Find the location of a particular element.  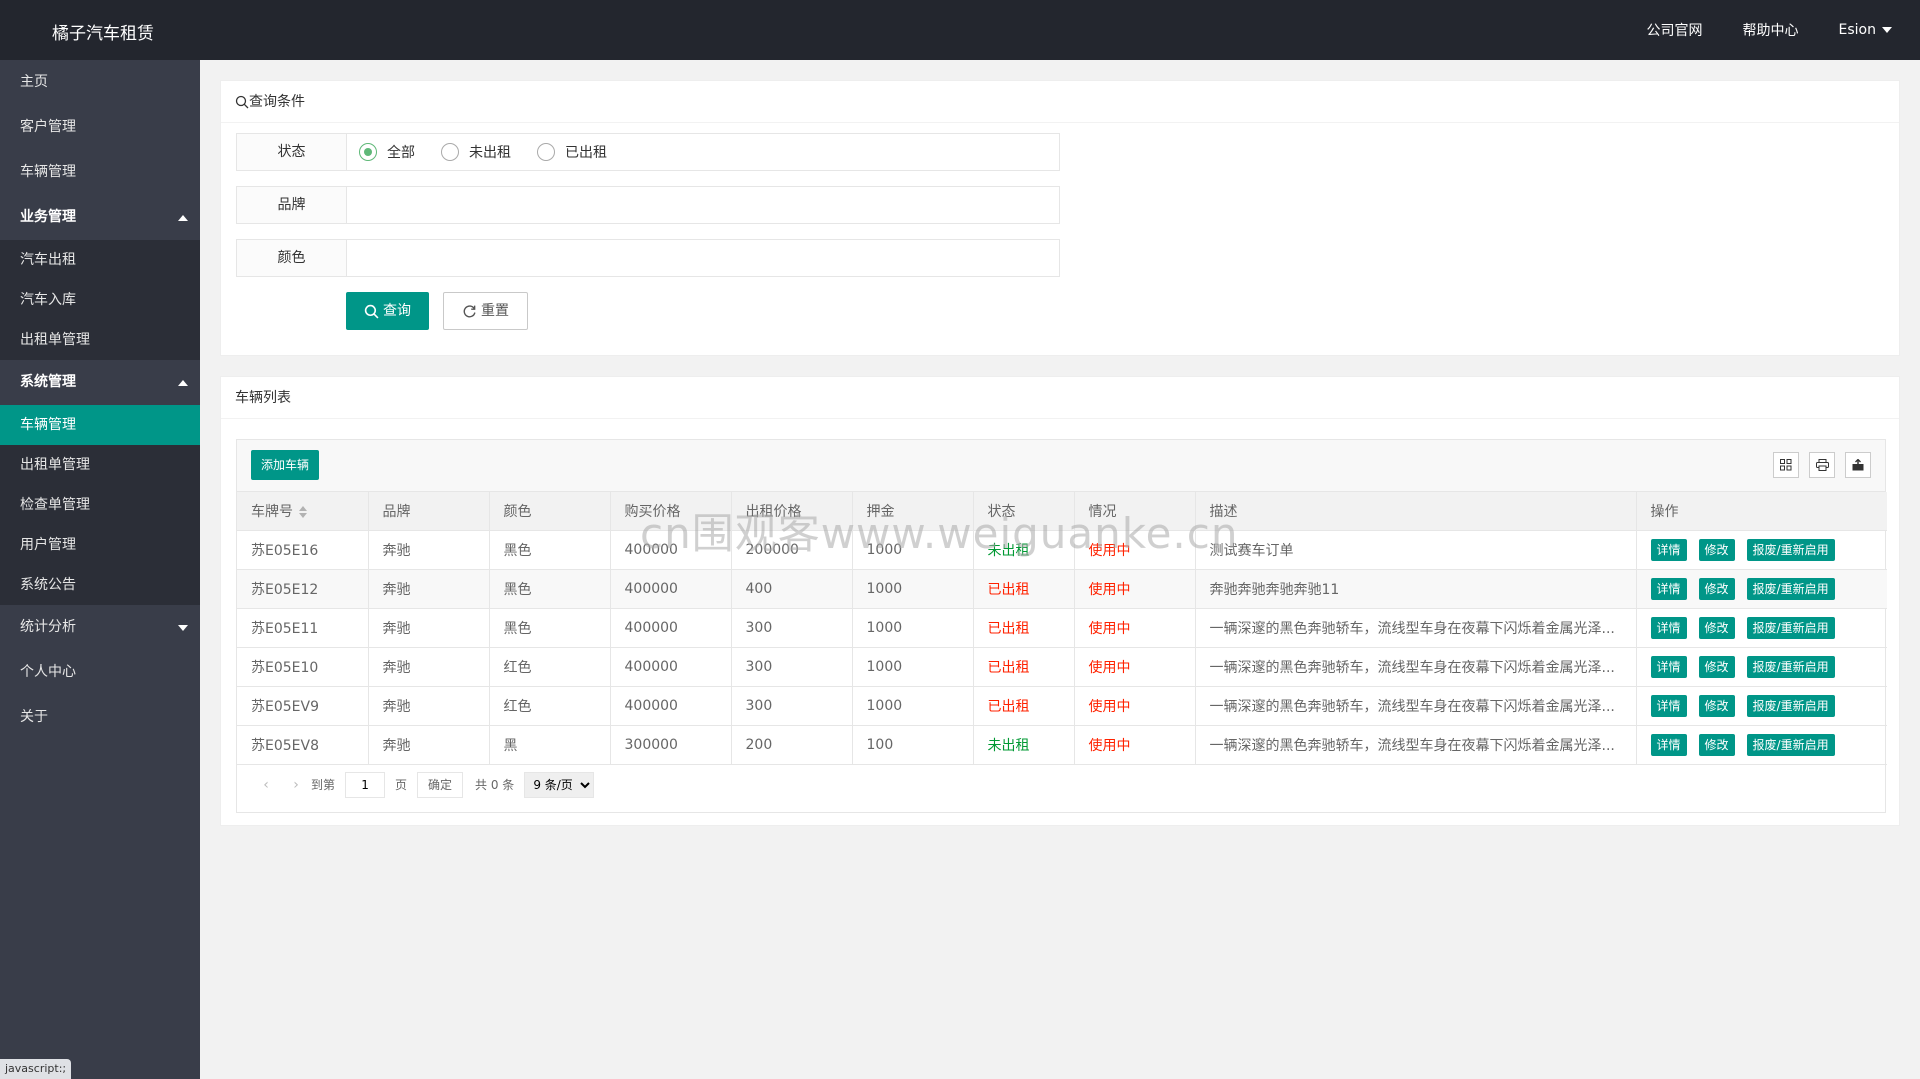

export-icon is located at coordinates (1858, 465).